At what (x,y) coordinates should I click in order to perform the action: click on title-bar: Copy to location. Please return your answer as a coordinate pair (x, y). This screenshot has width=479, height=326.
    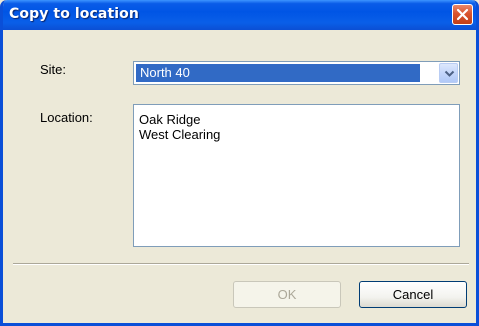
    Looking at the image, I should click on (239, 15).